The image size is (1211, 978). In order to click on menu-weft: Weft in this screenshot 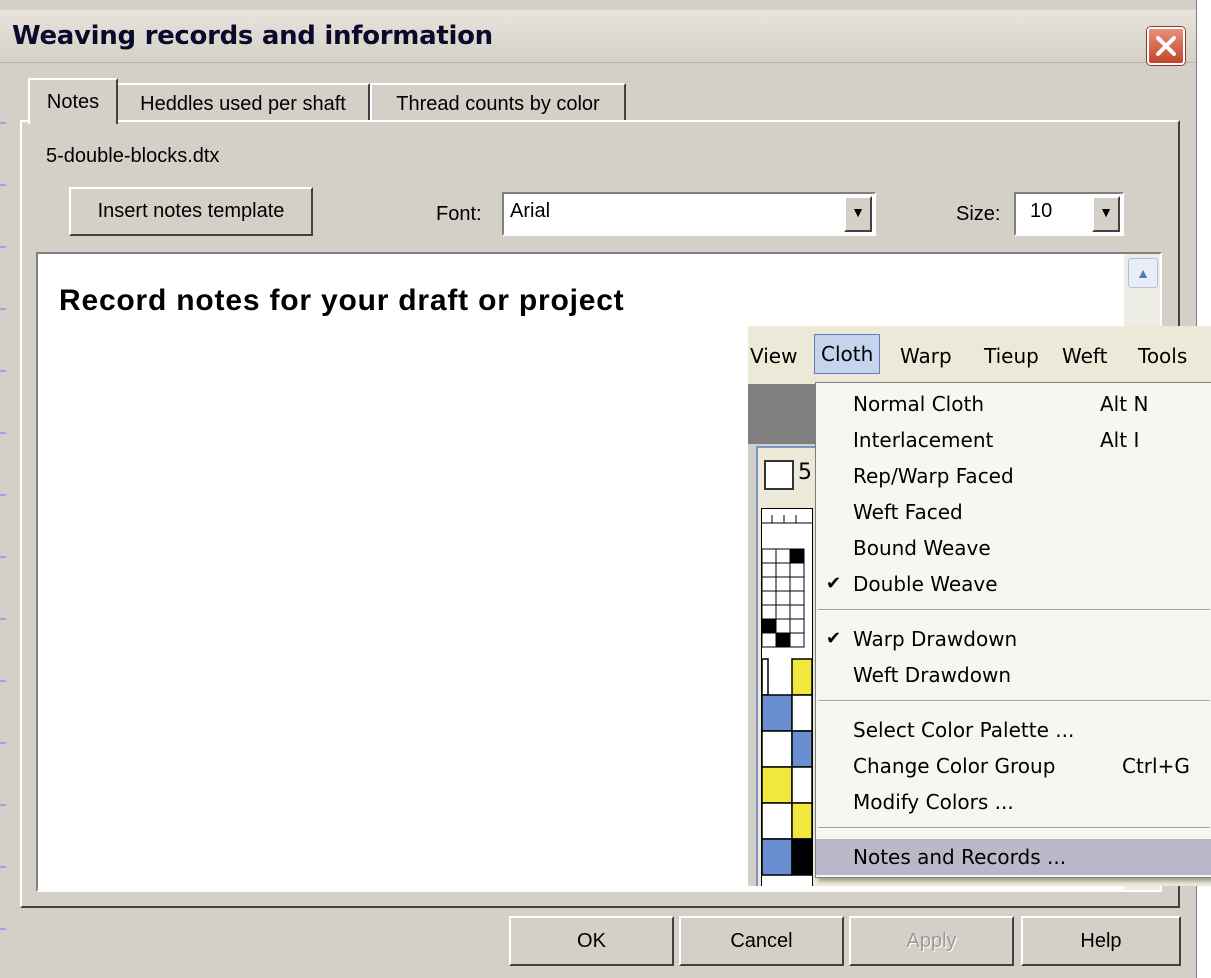, I will do `click(1084, 356)`.